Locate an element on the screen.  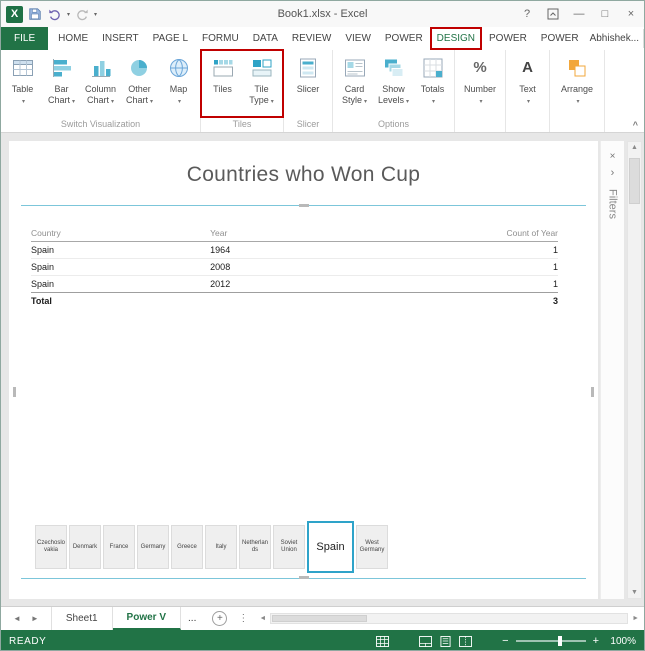
table-row: Spain 2012 1 is located at coordinates (294, 284).